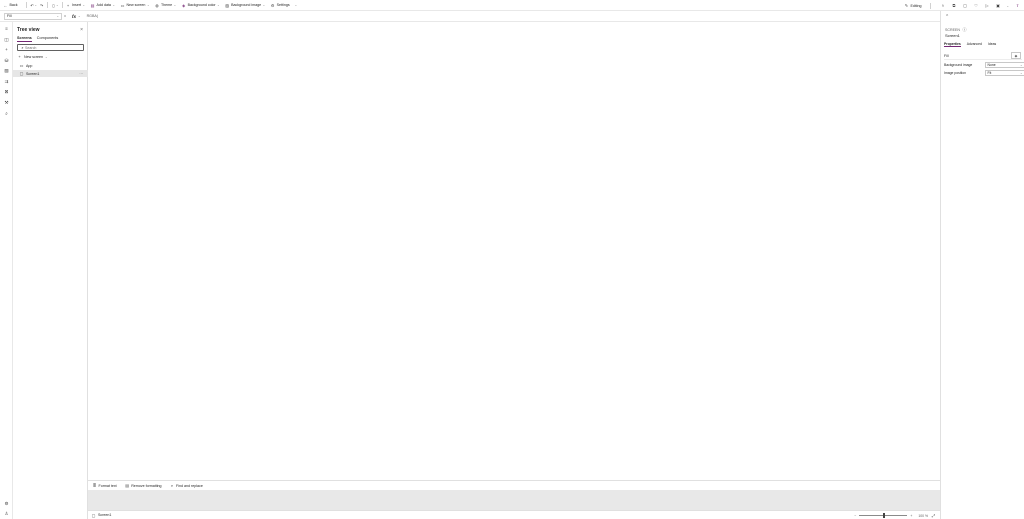 Image resolution: width=1024 pixels, height=519 pixels. I want to click on editing-button: ✎ Editing, so click(913, 5).